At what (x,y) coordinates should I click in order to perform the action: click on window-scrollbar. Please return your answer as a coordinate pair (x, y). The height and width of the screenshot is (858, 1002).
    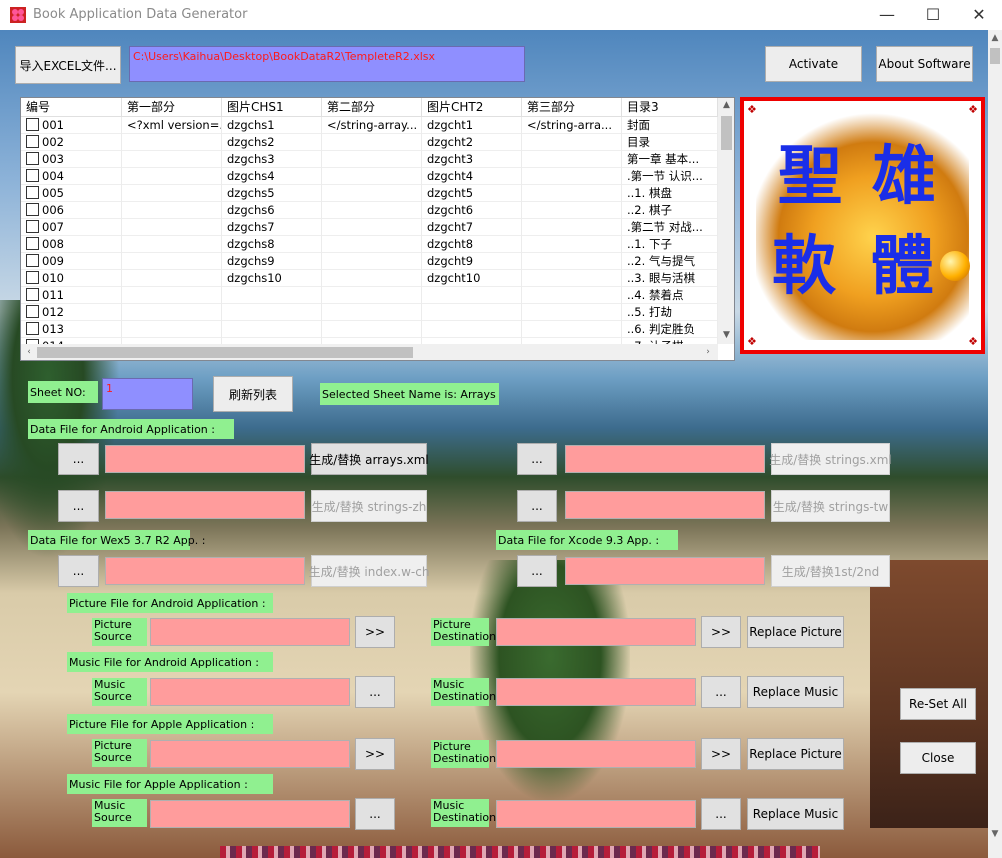
    Looking at the image, I should click on (995, 444).